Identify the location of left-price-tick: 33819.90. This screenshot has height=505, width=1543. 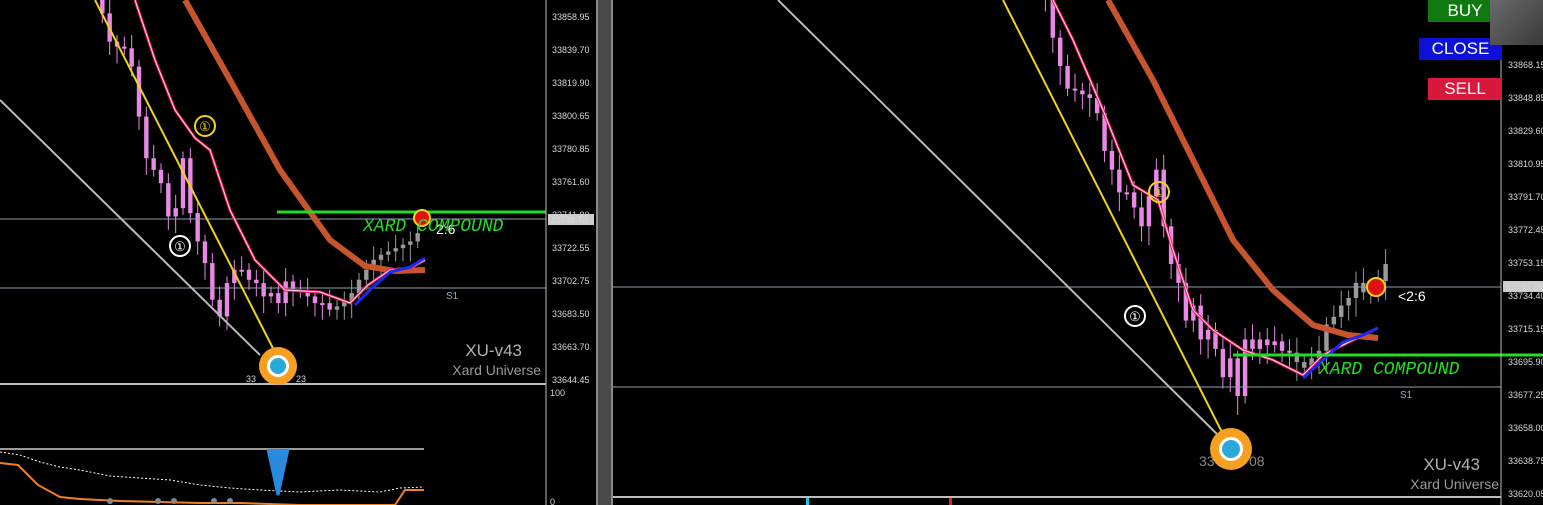
(571, 83).